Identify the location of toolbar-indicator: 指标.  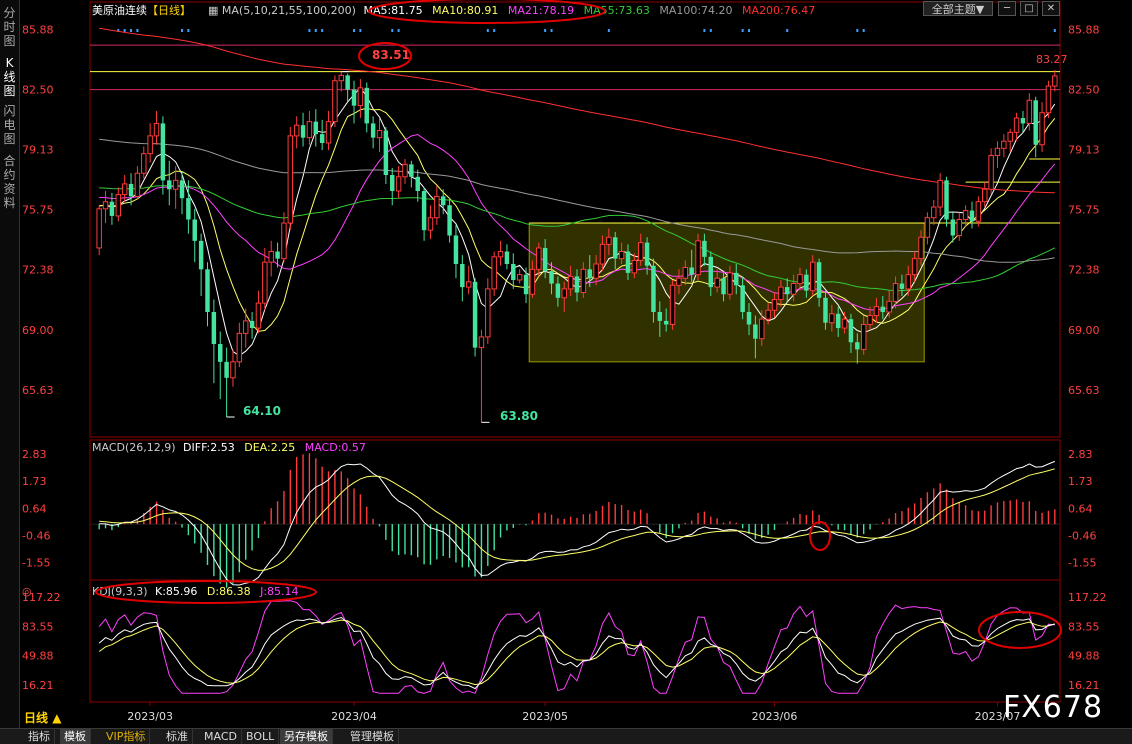
(39, 736).